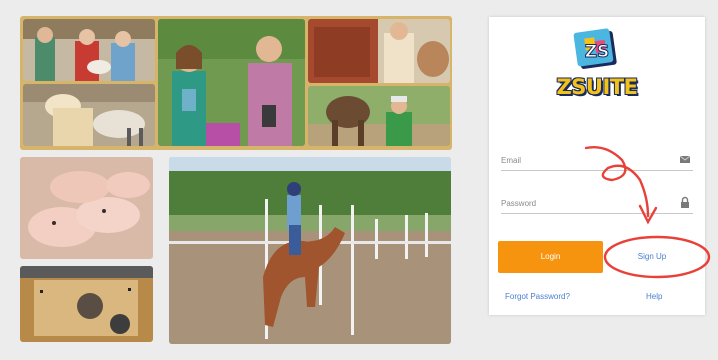  What do you see at coordinates (511, 160) in the screenshot?
I see `email-placeholder: Email` at bounding box center [511, 160].